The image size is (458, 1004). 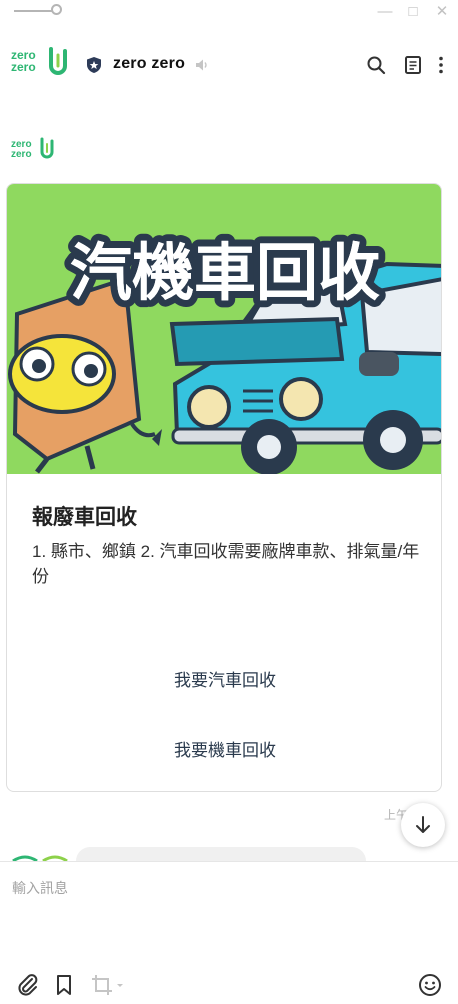 I want to click on card-title: 報廢車回收, so click(x=84, y=517).